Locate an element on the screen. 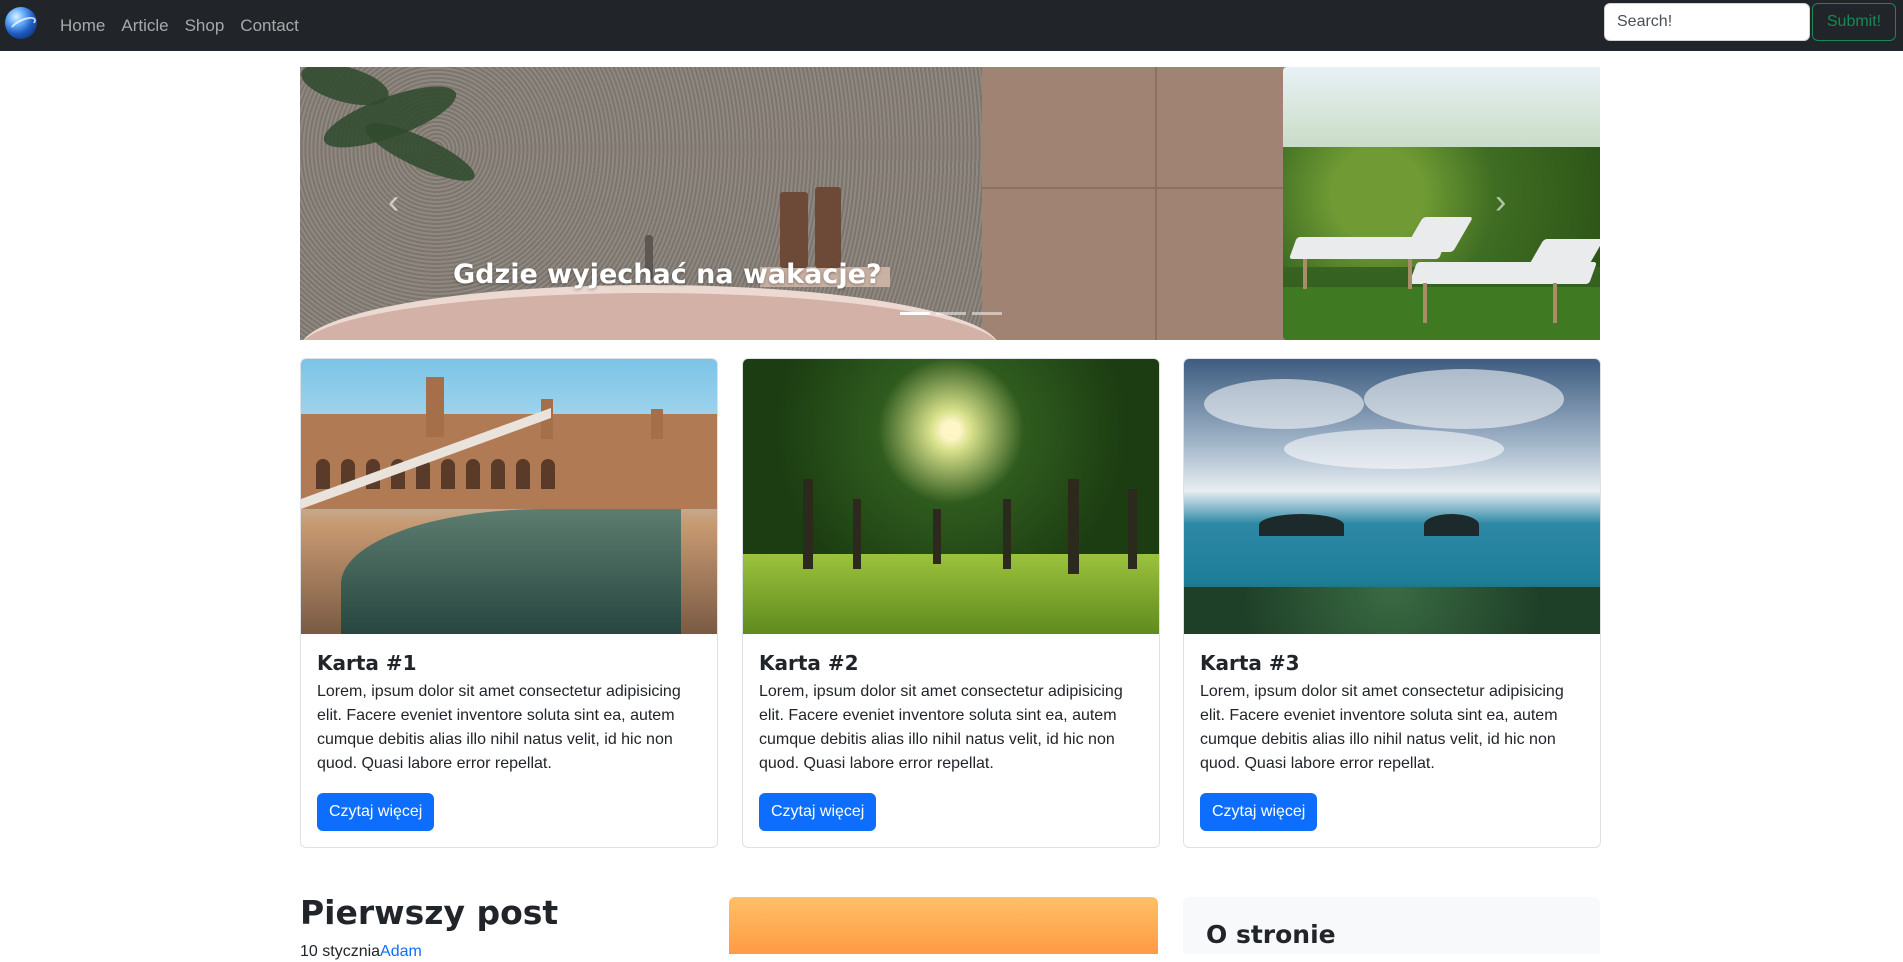  submit-button: Submit! is located at coordinates (1854, 22).